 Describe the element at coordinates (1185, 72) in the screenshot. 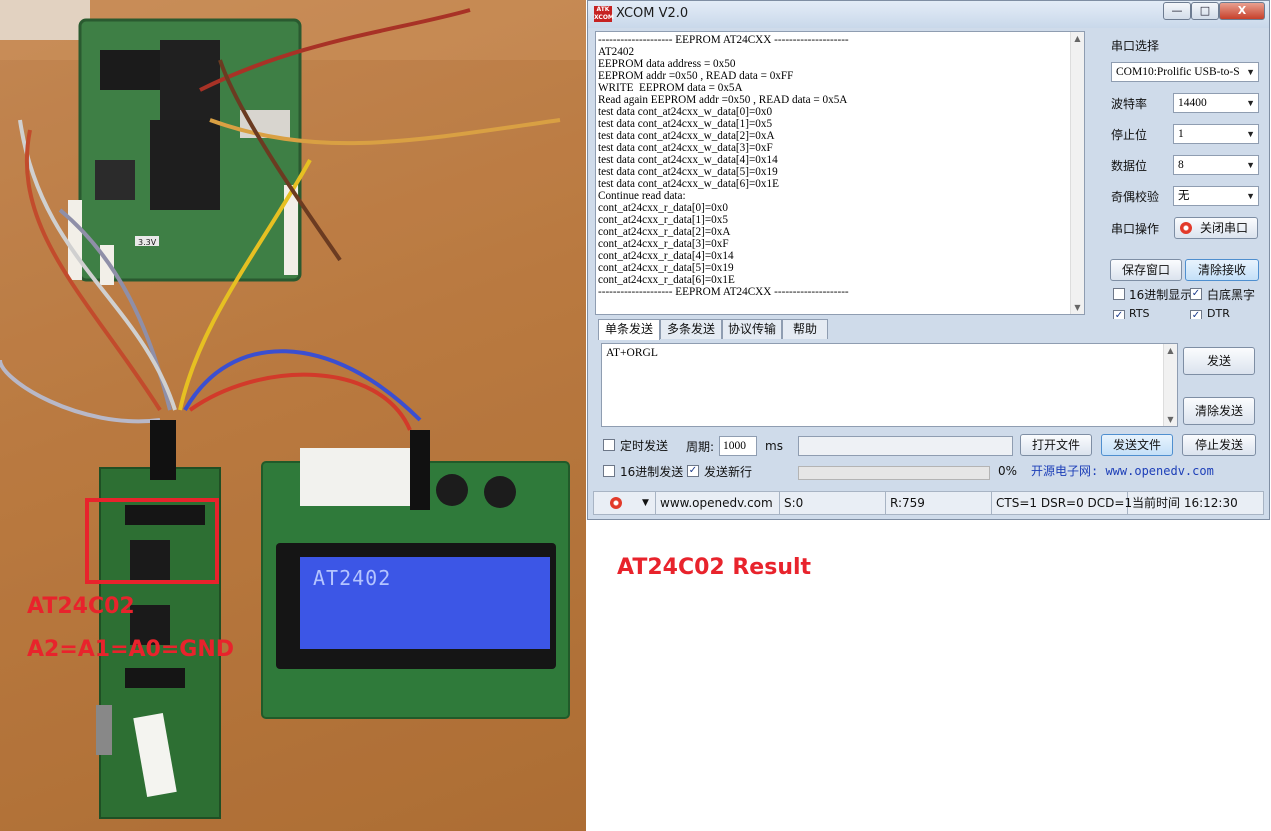

I see `port-select: COM10:Prolific USB-to-S ▼` at that location.